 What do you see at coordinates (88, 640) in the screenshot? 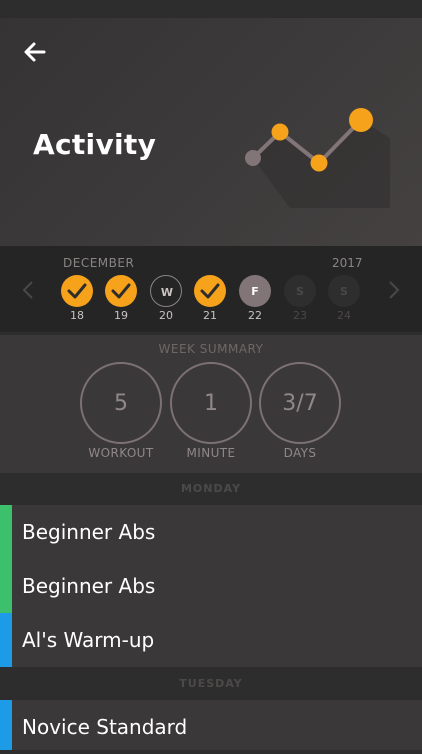
I see `workout-name: Al's Warm-up` at bounding box center [88, 640].